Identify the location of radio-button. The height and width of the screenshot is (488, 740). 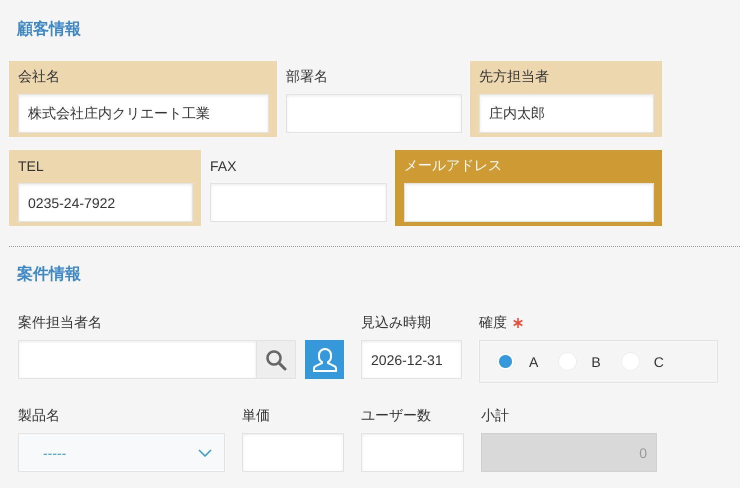
(505, 361).